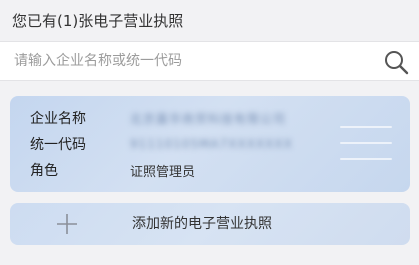 This screenshot has width=419, height=265. Describe the element at coordinates (67, 224) in the screenshot. I see `plus-icon` at that location.